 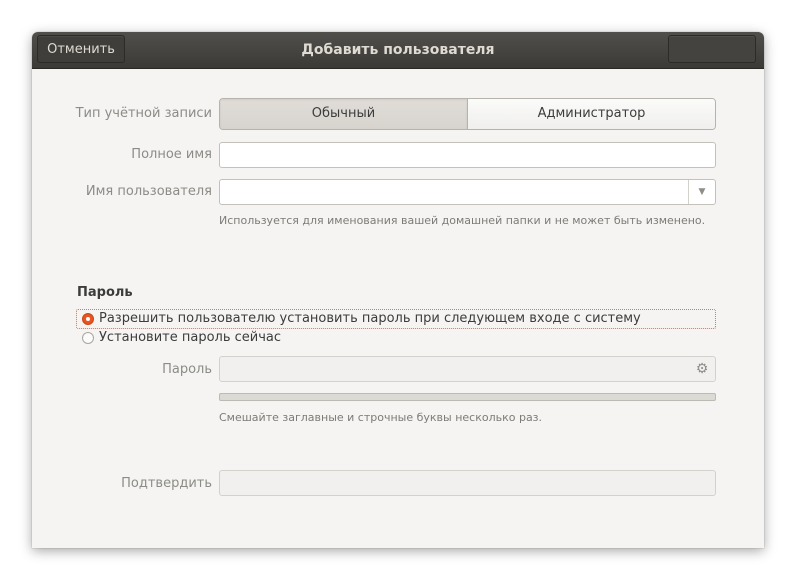 I want to click on add-button, so click(x=712, y=49).